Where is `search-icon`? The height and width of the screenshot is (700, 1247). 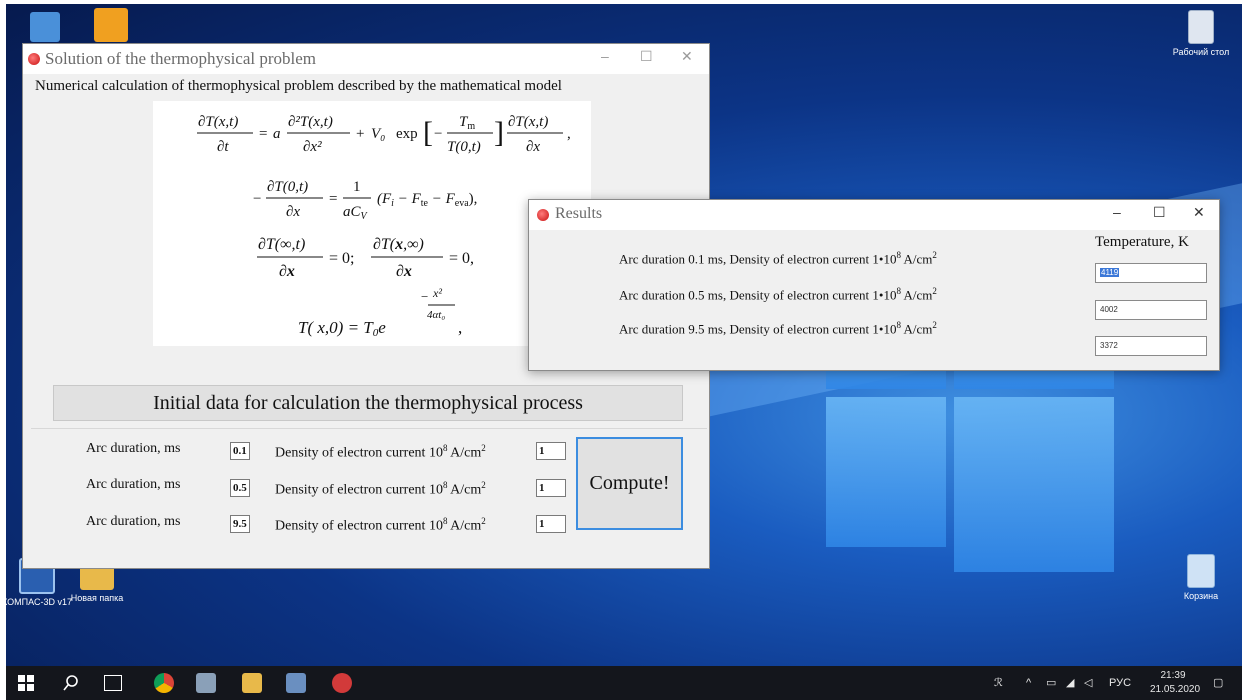 search-icon is located at coordinates (71, 683).